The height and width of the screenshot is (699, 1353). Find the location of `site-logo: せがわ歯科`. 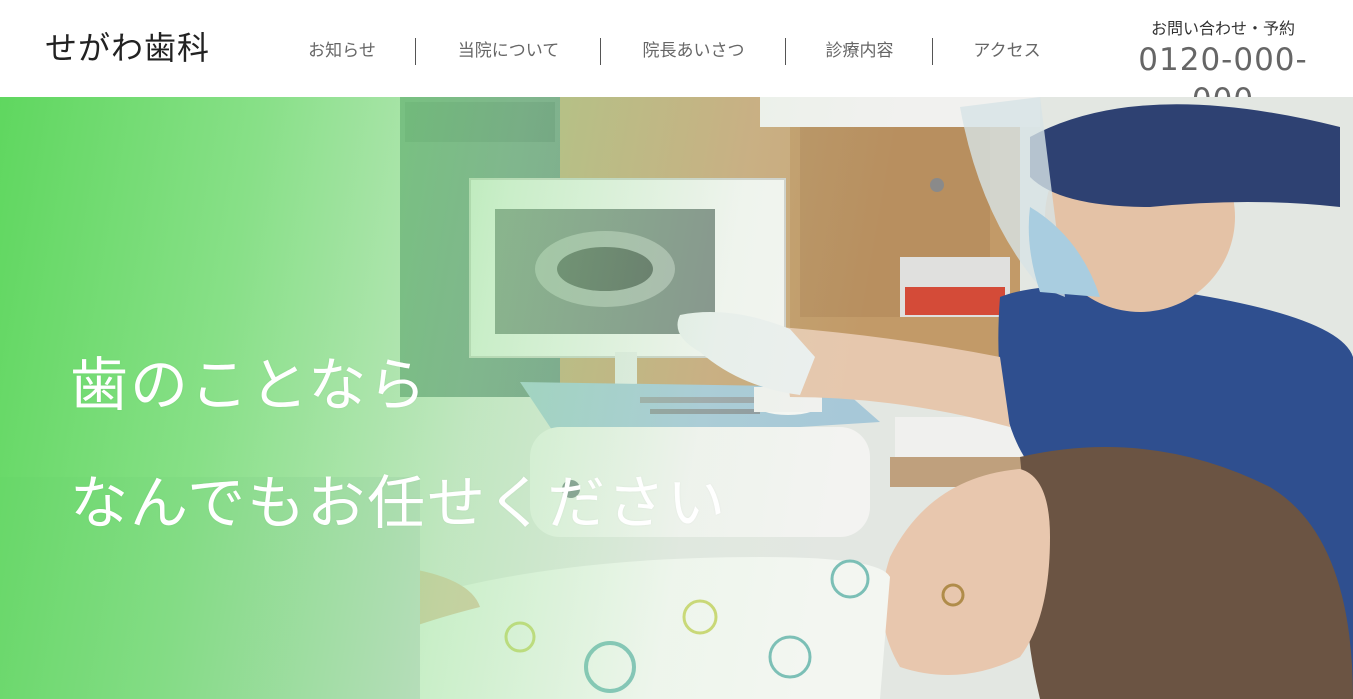

site-logo: せがわ歯科 is located at coordinates (127, 48).